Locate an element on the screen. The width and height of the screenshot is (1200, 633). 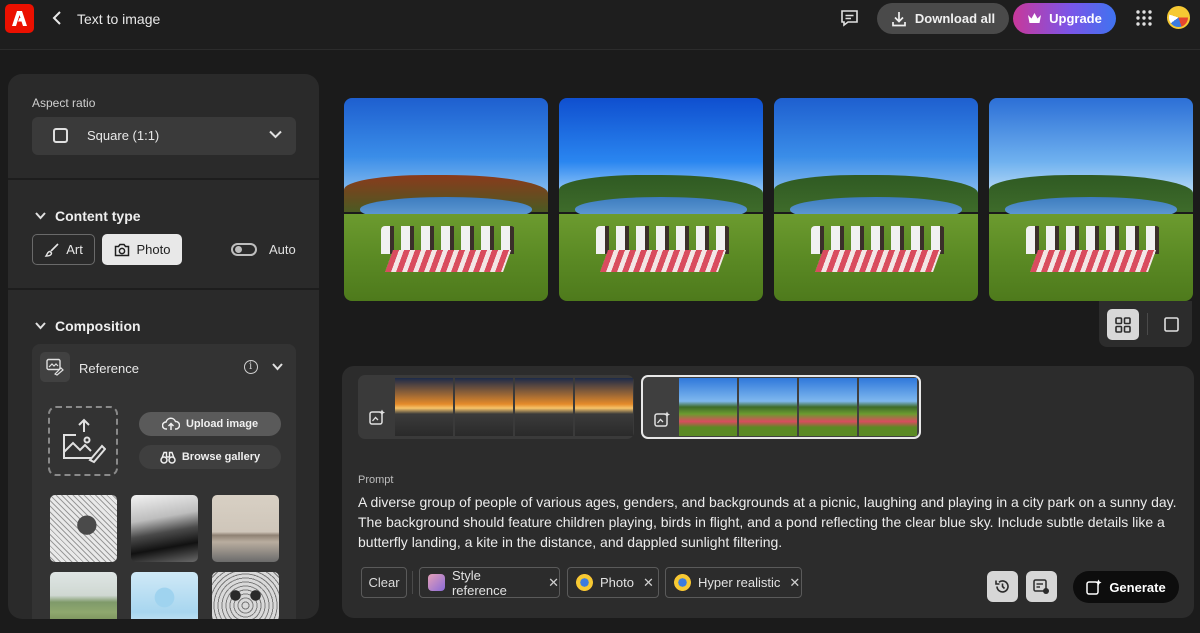
upload-image-label: Upload image is located at coordinates (222, 424).